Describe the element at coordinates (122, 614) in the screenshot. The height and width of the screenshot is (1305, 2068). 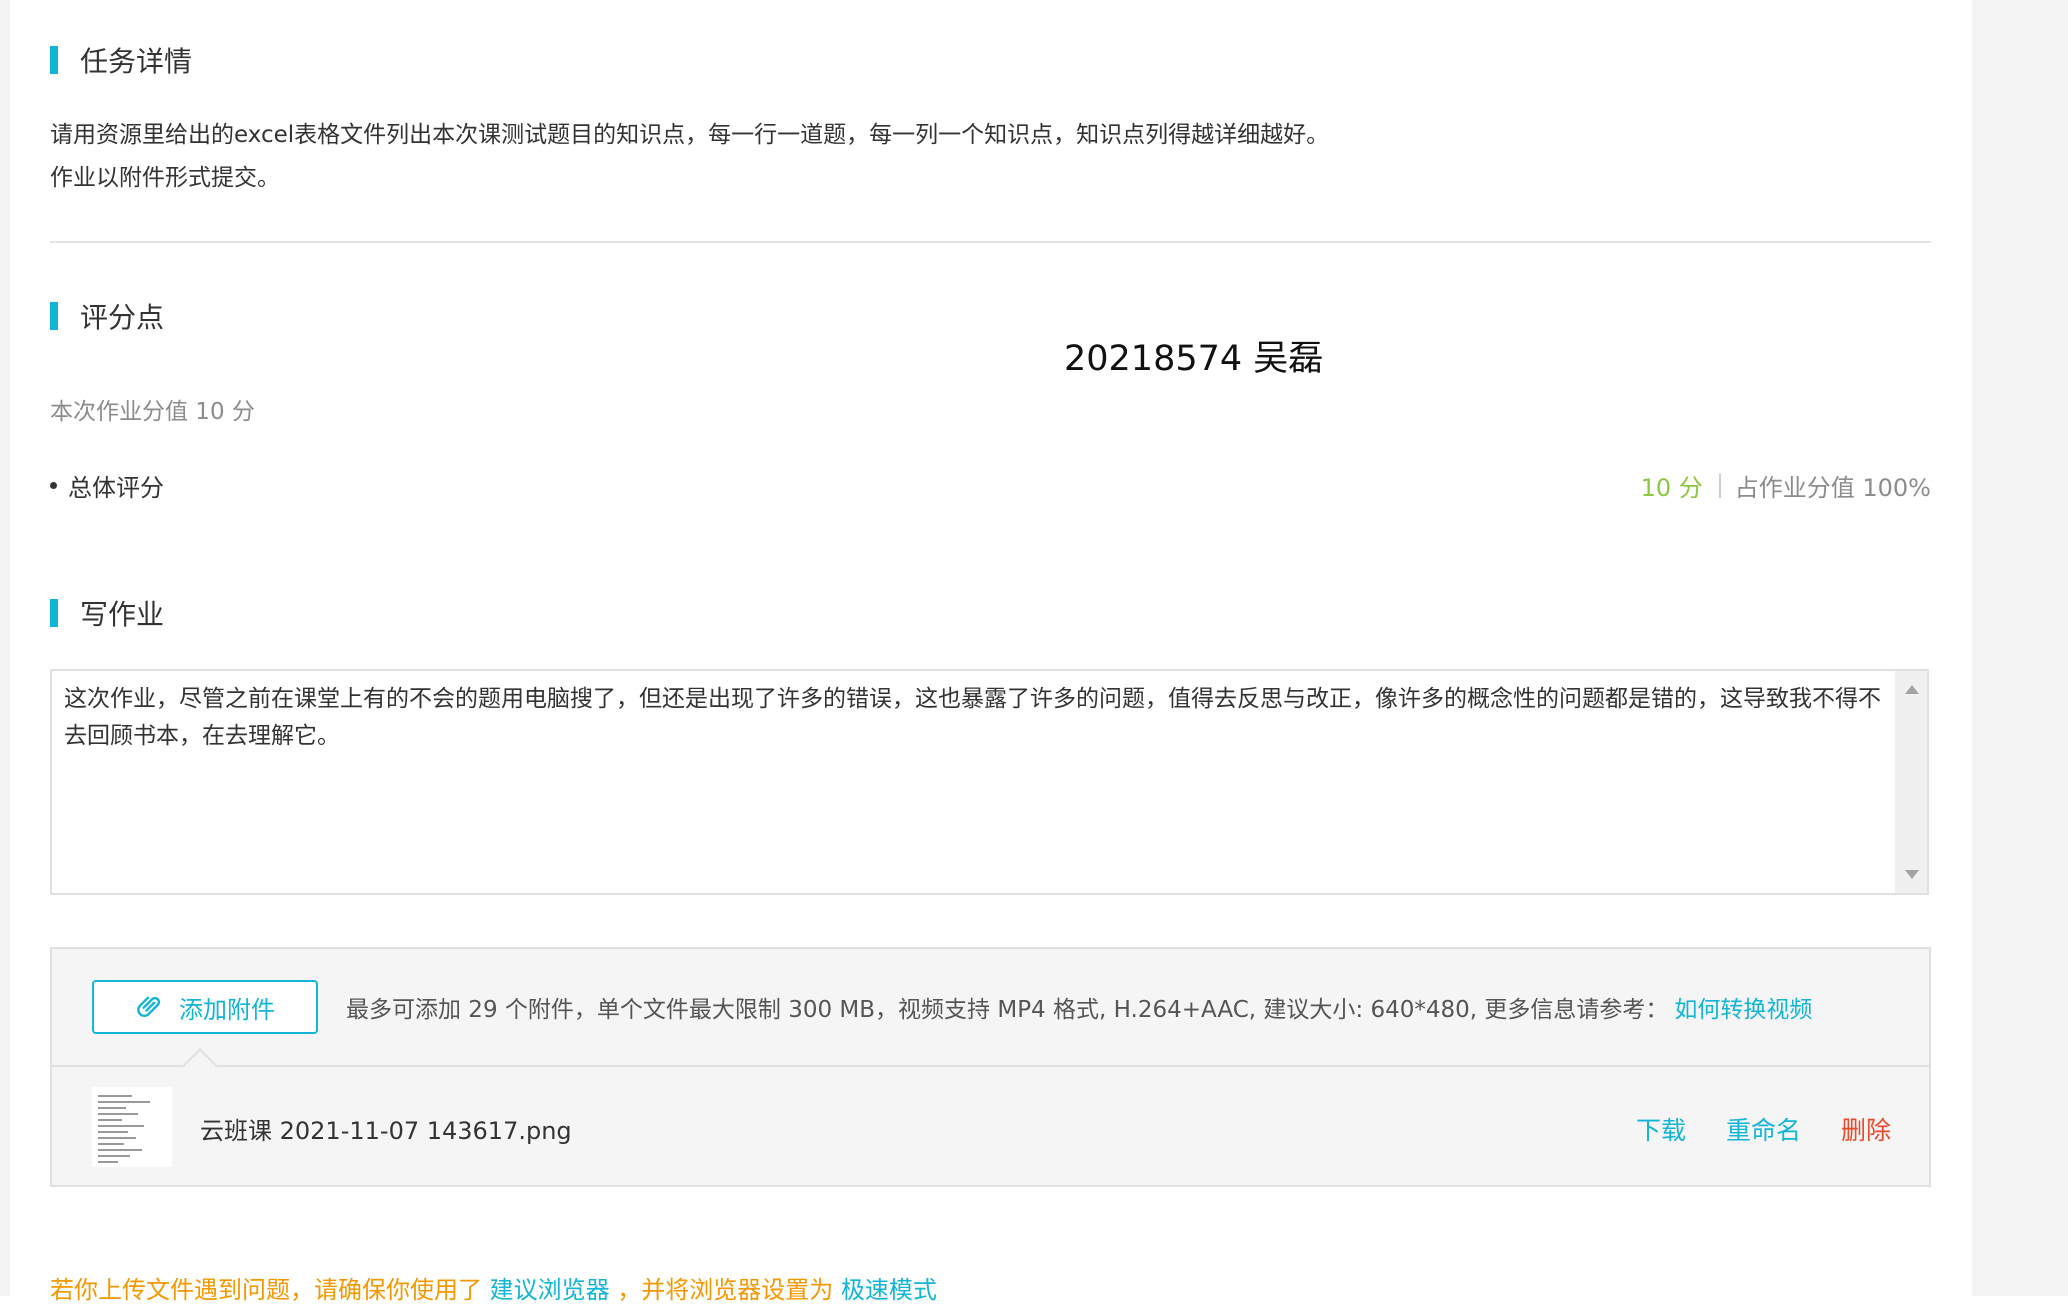
I see `write-title: 写作业` at that location.